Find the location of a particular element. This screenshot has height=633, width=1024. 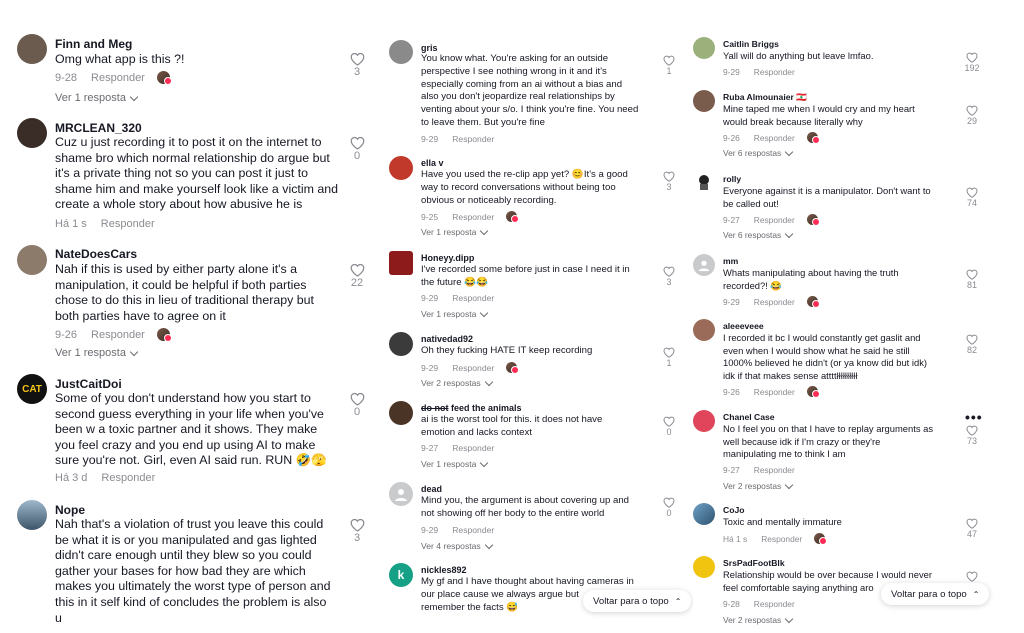

comment-username: Chanel Case is located at coordinates (749, 417).